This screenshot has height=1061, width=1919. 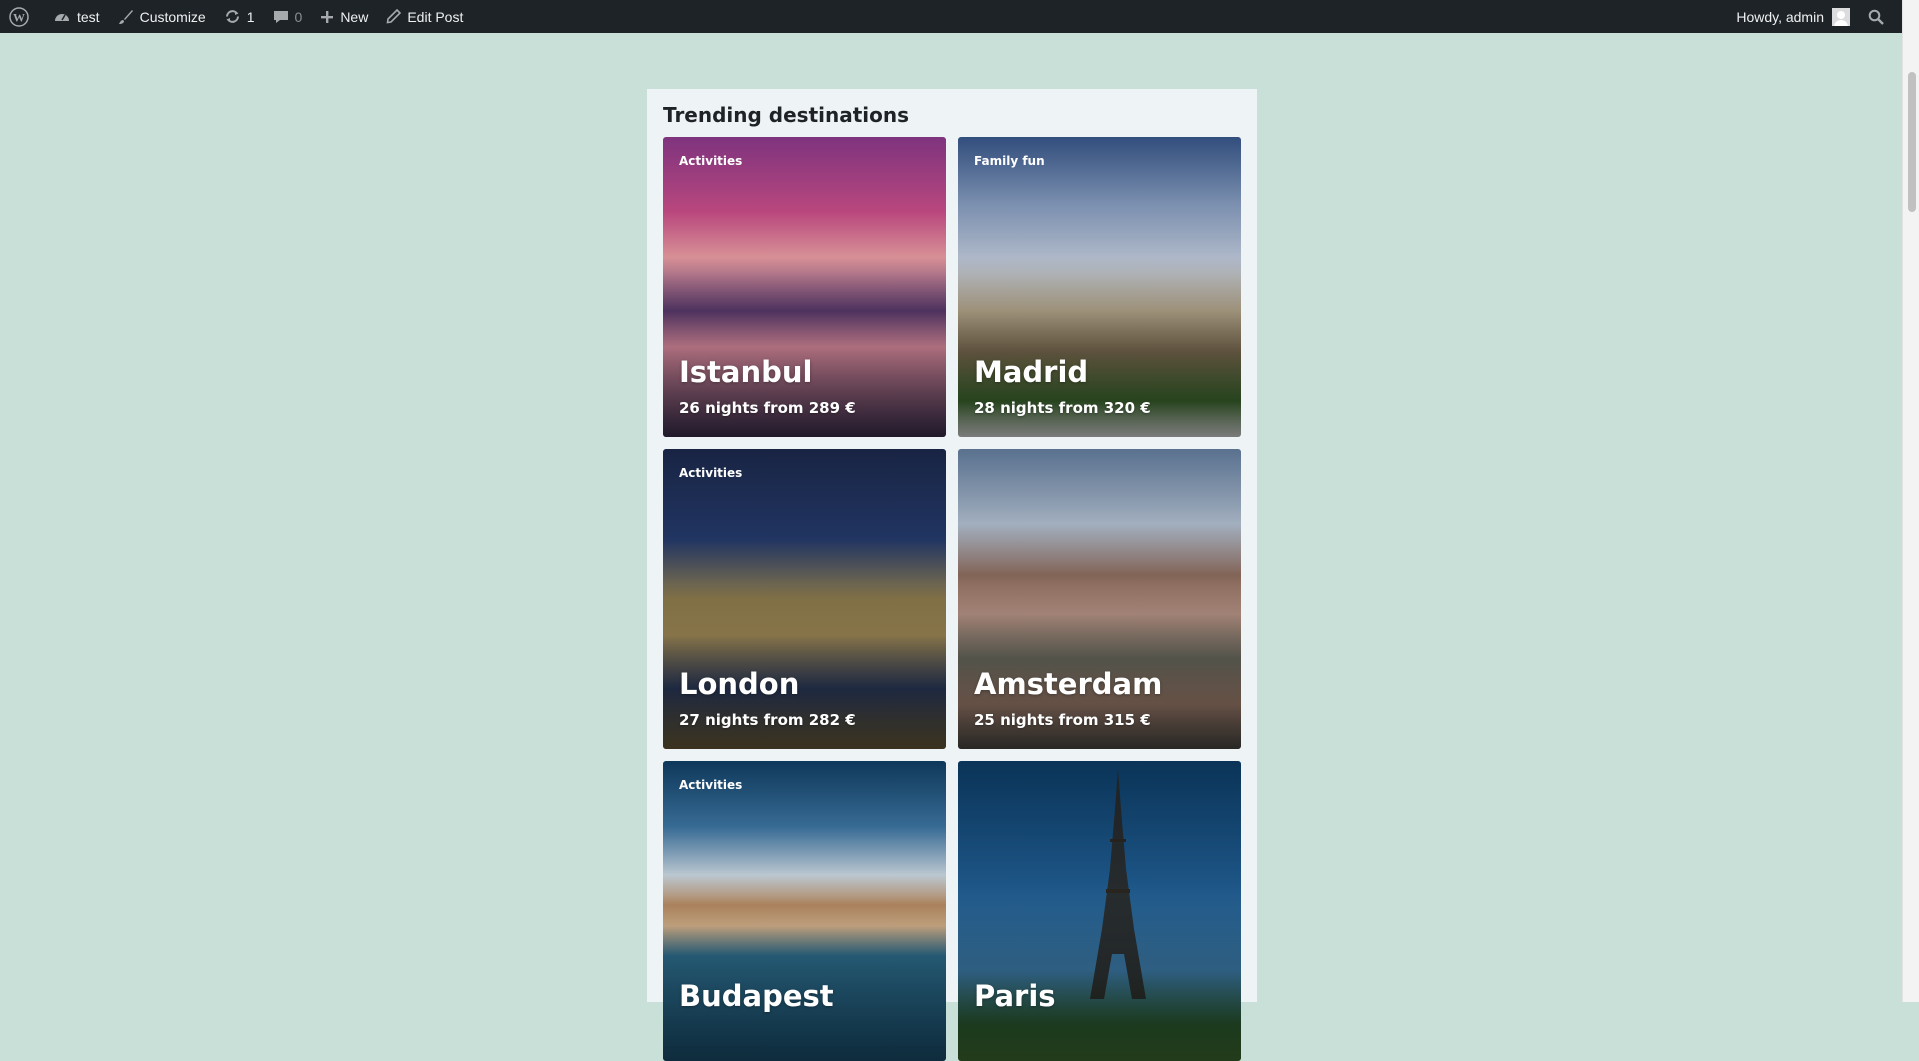 I want to click on my-account-link: Howdy, admin, so click(x=1793, y=16).